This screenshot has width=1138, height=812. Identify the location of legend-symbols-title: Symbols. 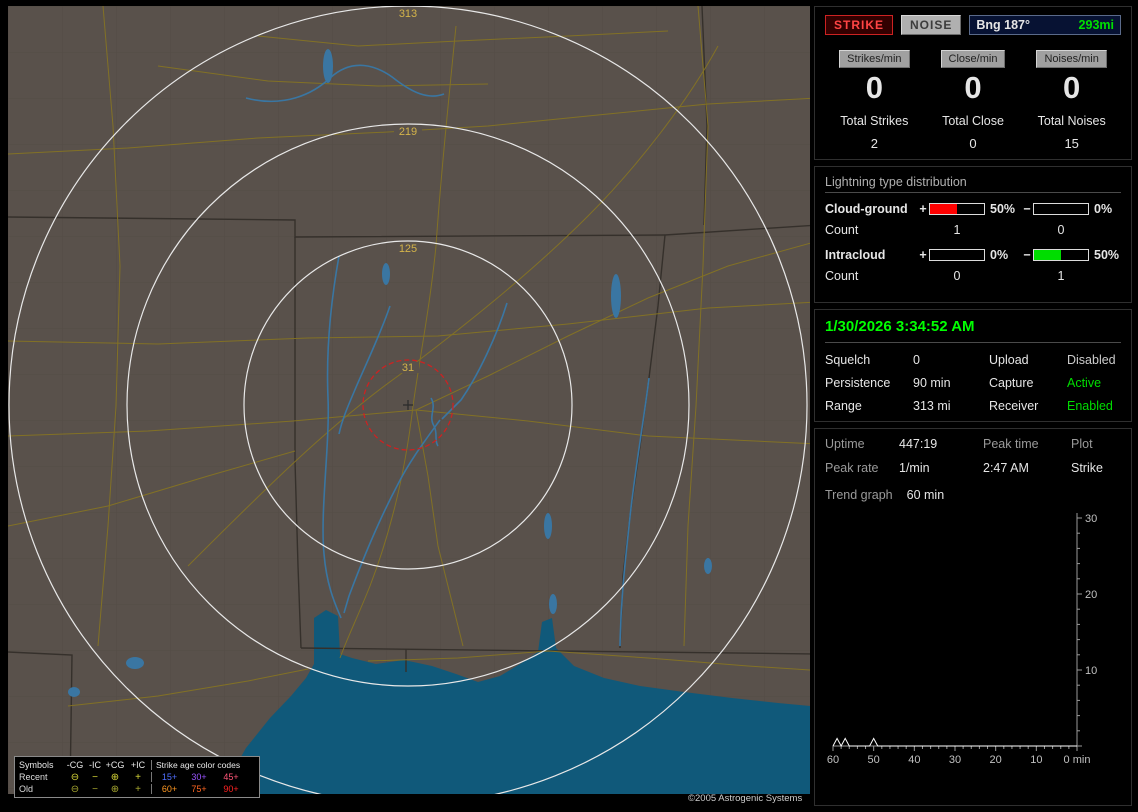
(36, 765).